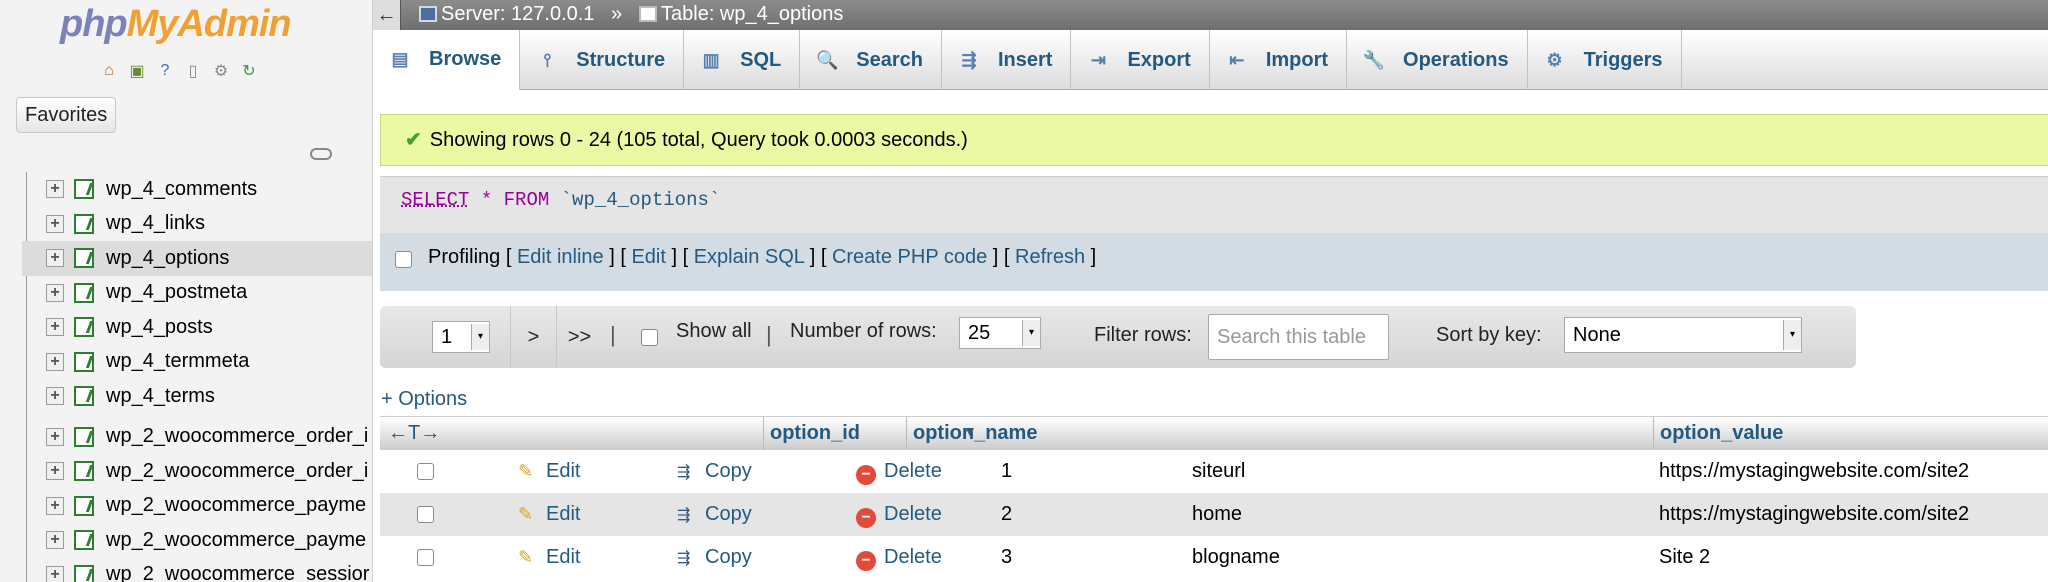  What do you see at coordinates (167, 258) in the screenshot?
I see `nav-table-label: wp_4_options` at bounding box center [167, 258].